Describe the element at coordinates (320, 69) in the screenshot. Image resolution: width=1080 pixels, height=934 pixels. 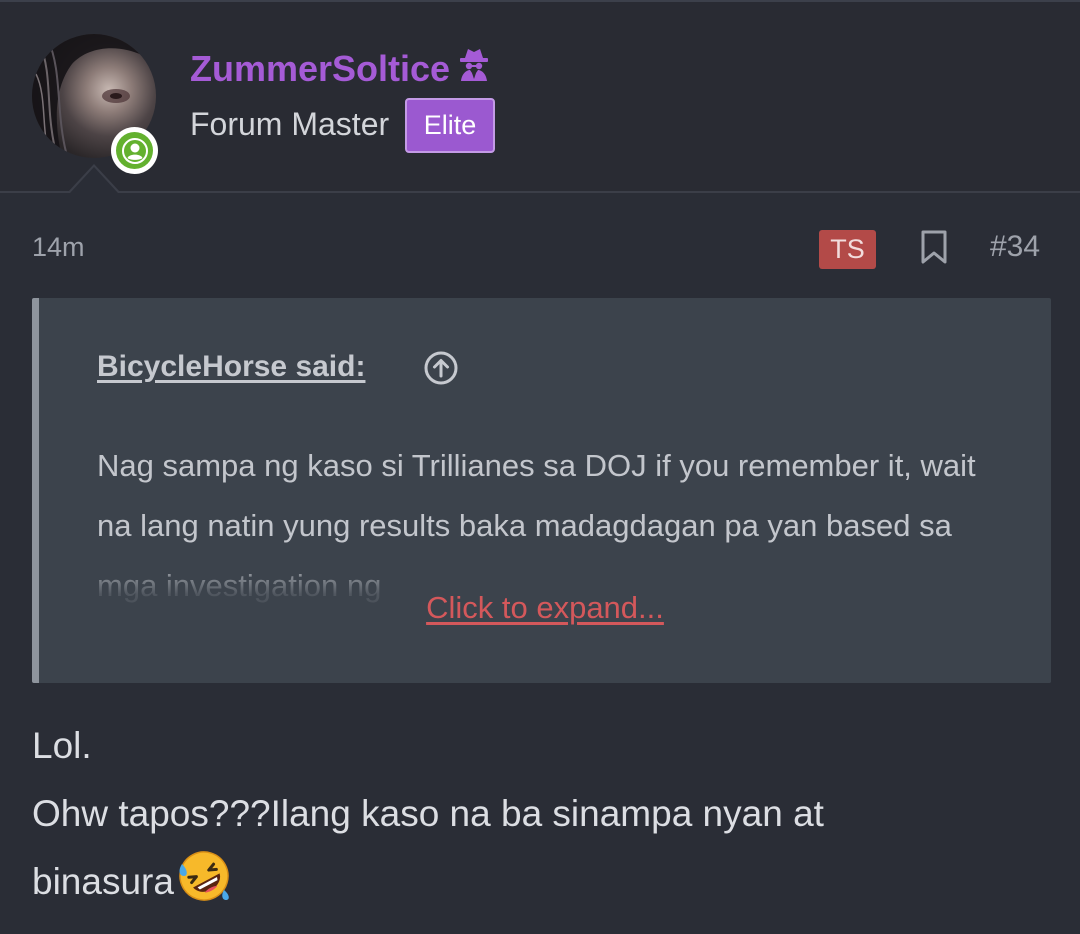
I see `username-text: ZummerSoltice` at that location.